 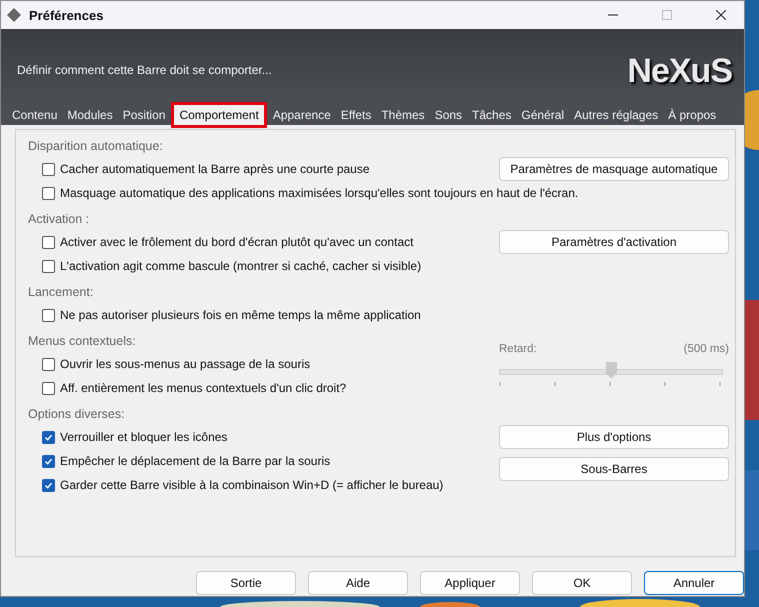 I want to click on options-button: Plus d'options, so click(x=614, y=437).